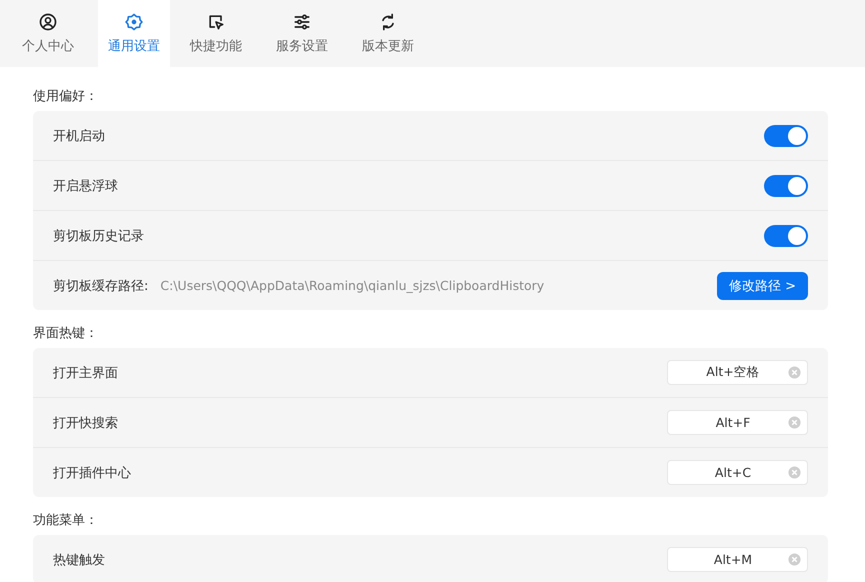  What do you see at coordinates (79, 560) in the screenshot?
I see `setting-label: 热键触发` at bounding box center [79, 560].